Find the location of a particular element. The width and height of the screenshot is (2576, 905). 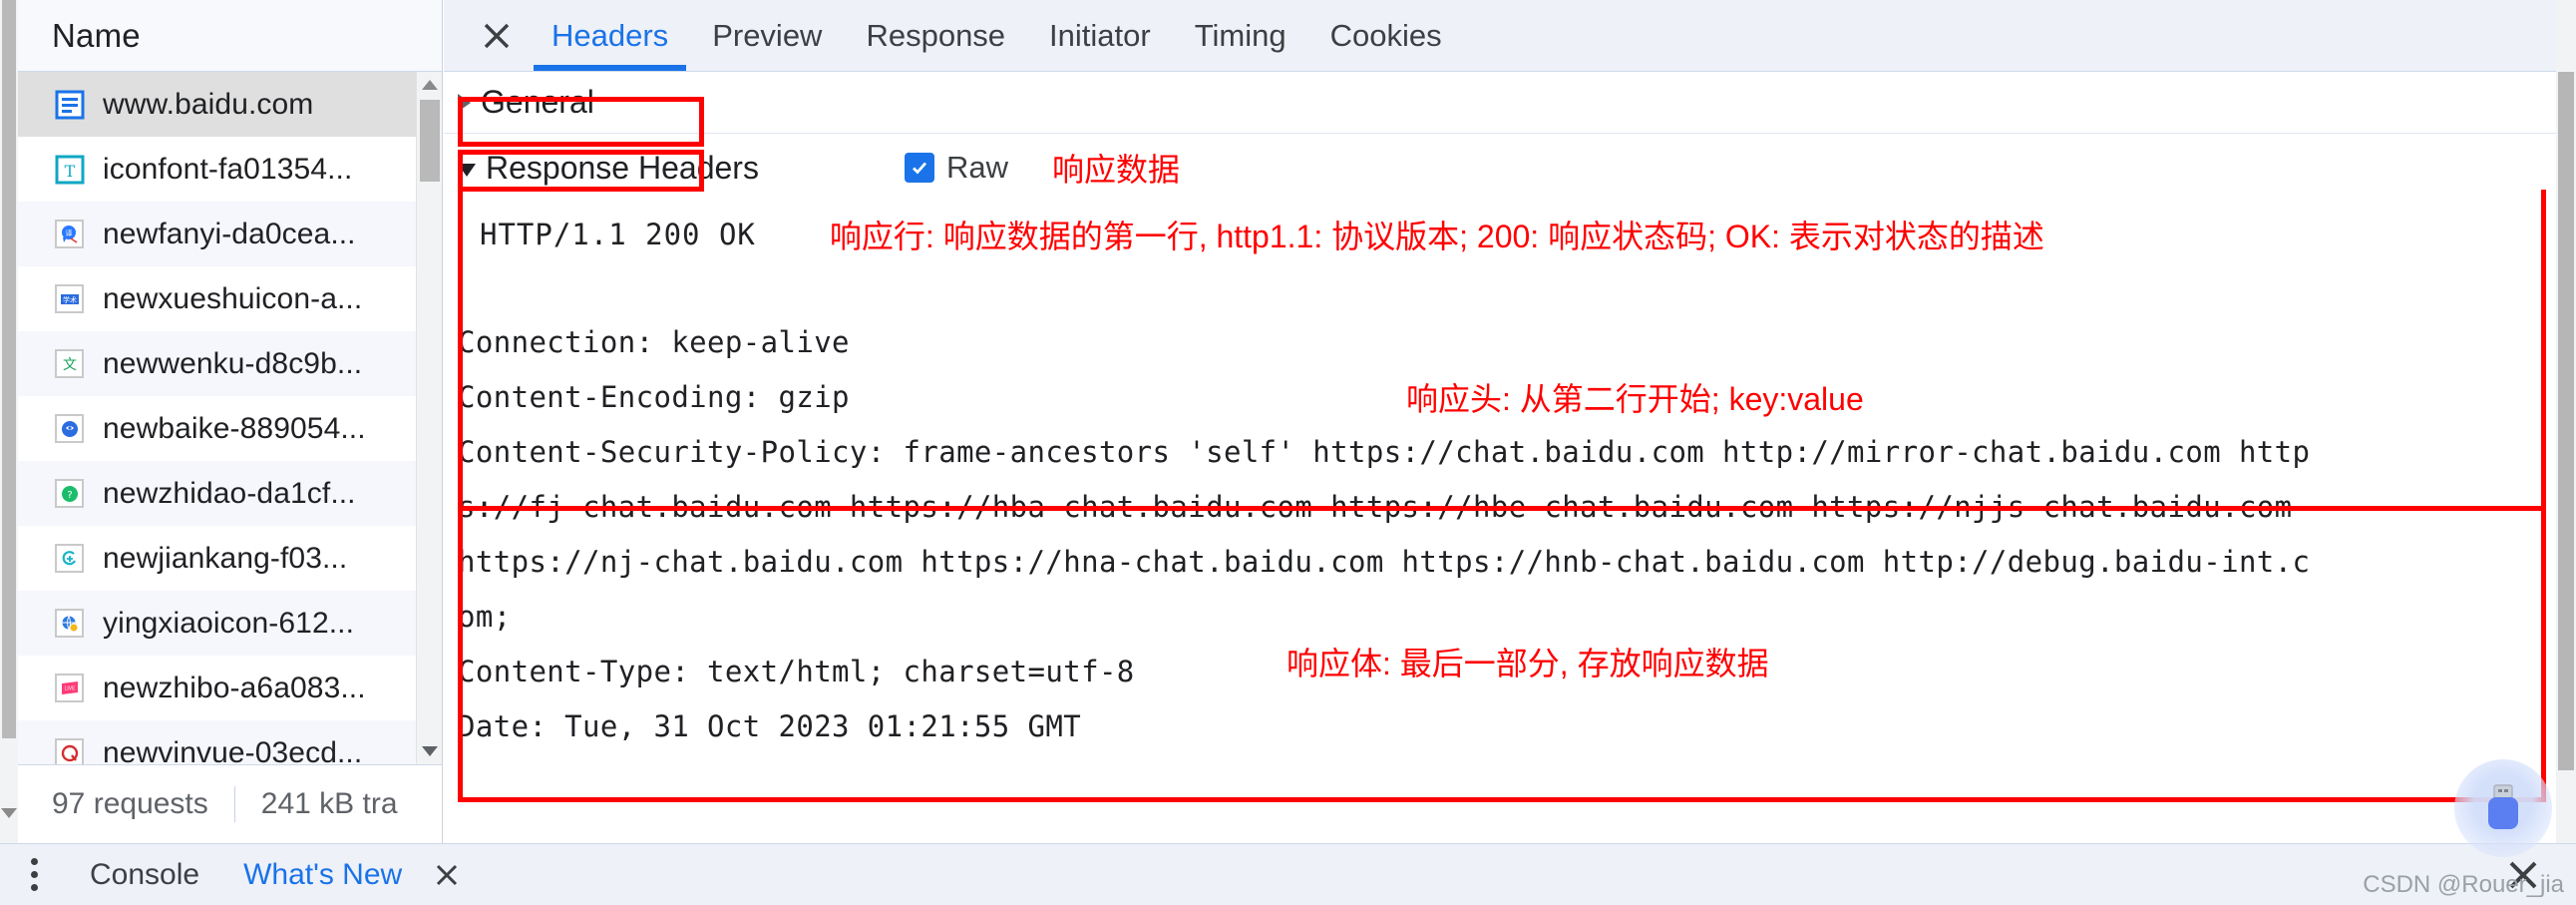

summary-divider is located at coordinates (234, 804).